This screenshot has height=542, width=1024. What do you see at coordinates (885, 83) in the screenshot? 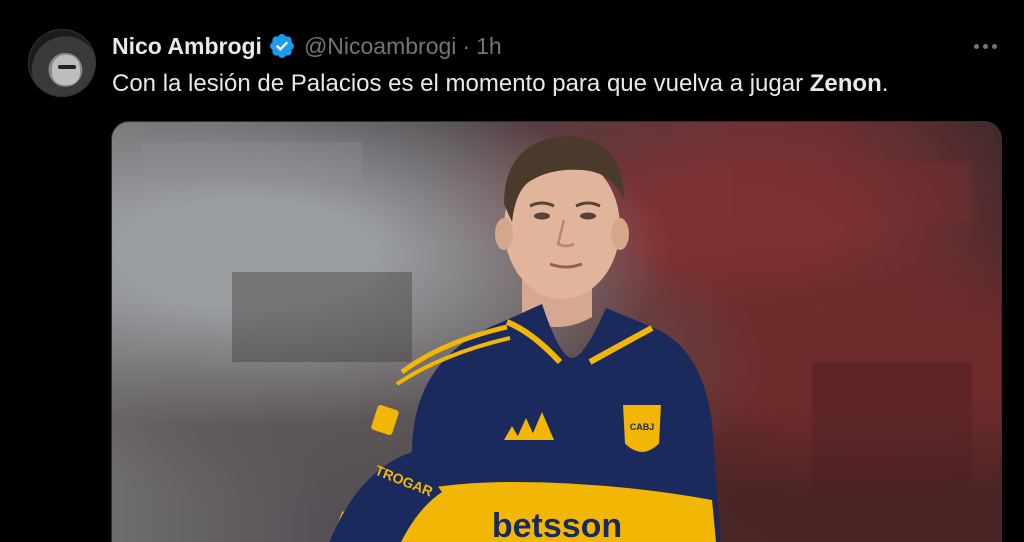
I see `tweet-text-end: .` at bounding box center [885, 83].